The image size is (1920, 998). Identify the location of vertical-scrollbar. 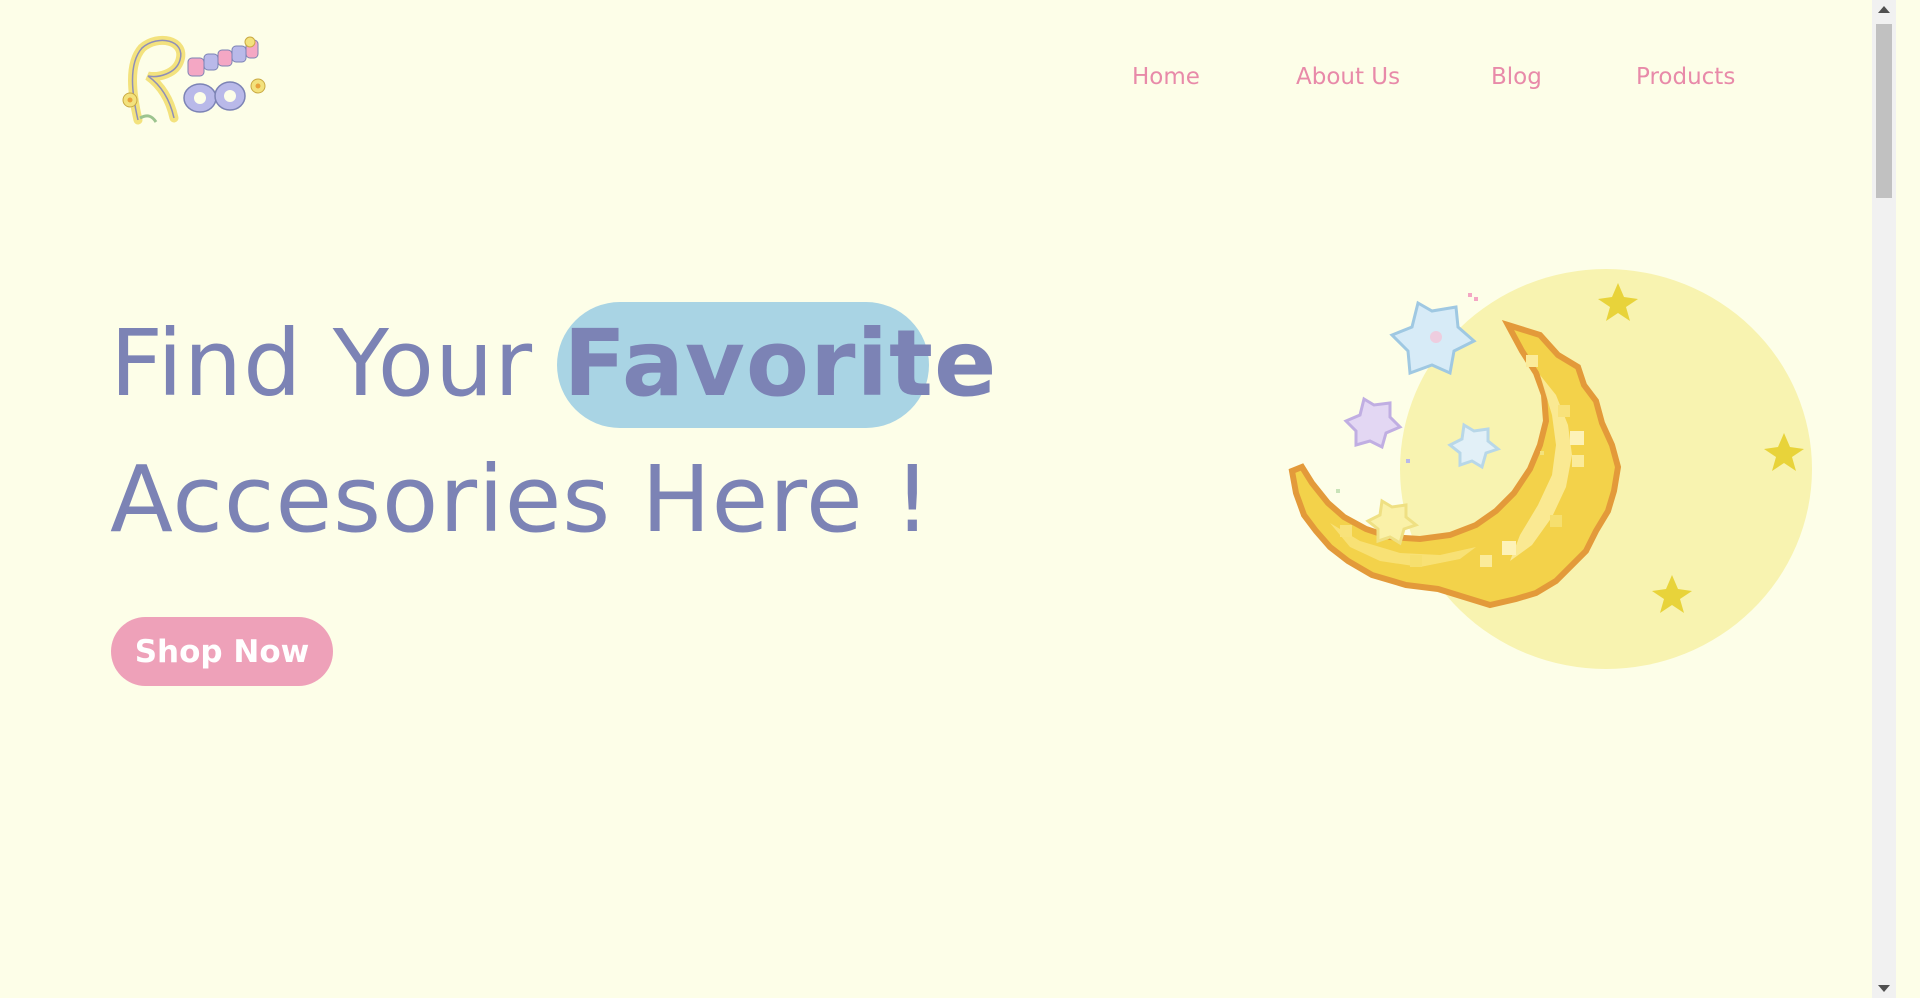
(1884, 499).